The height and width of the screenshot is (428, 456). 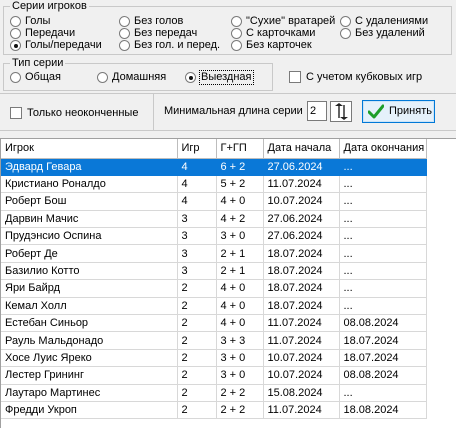 I want to click on radio-series-home: Домашняя, so click(x=131, y=77).